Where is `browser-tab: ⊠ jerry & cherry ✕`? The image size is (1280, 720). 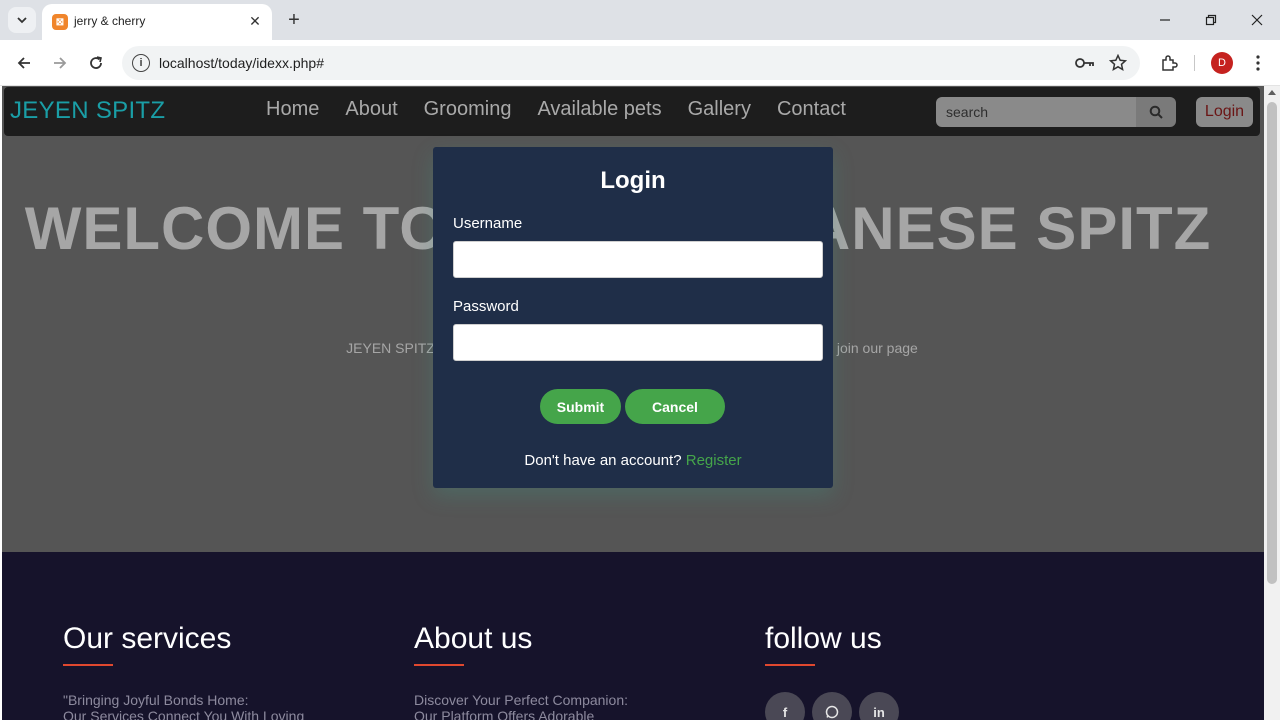 browser-tab: ⊠ jerry & cherry ✕ is located at coordinates (157, 22).